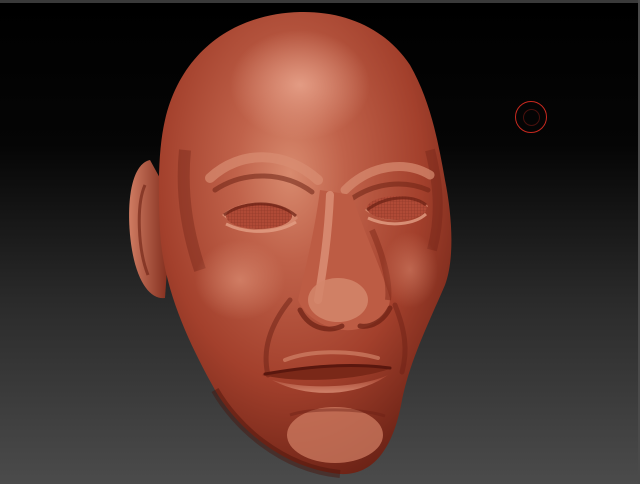  I want to click on brush-cursor-icon, so click(531, 117).